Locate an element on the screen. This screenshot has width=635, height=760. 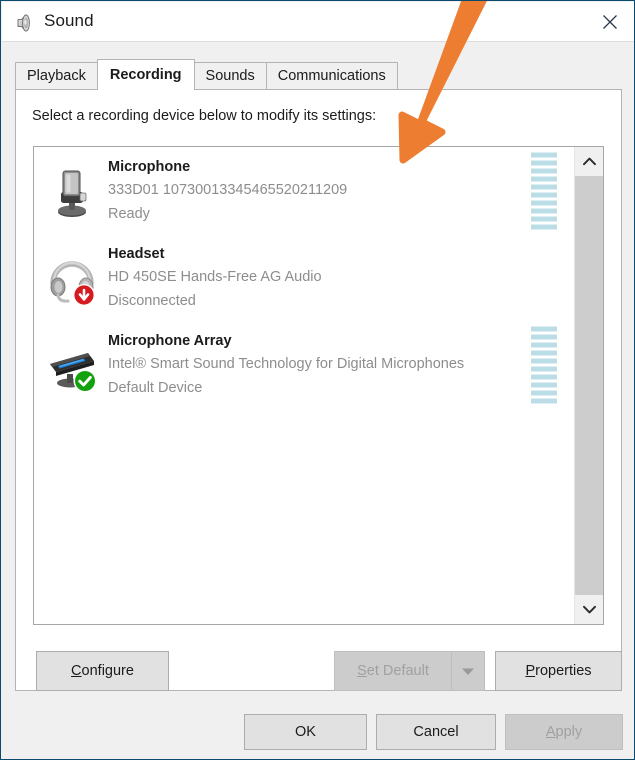
device-name: Headset is located at coordinates (136, 253).